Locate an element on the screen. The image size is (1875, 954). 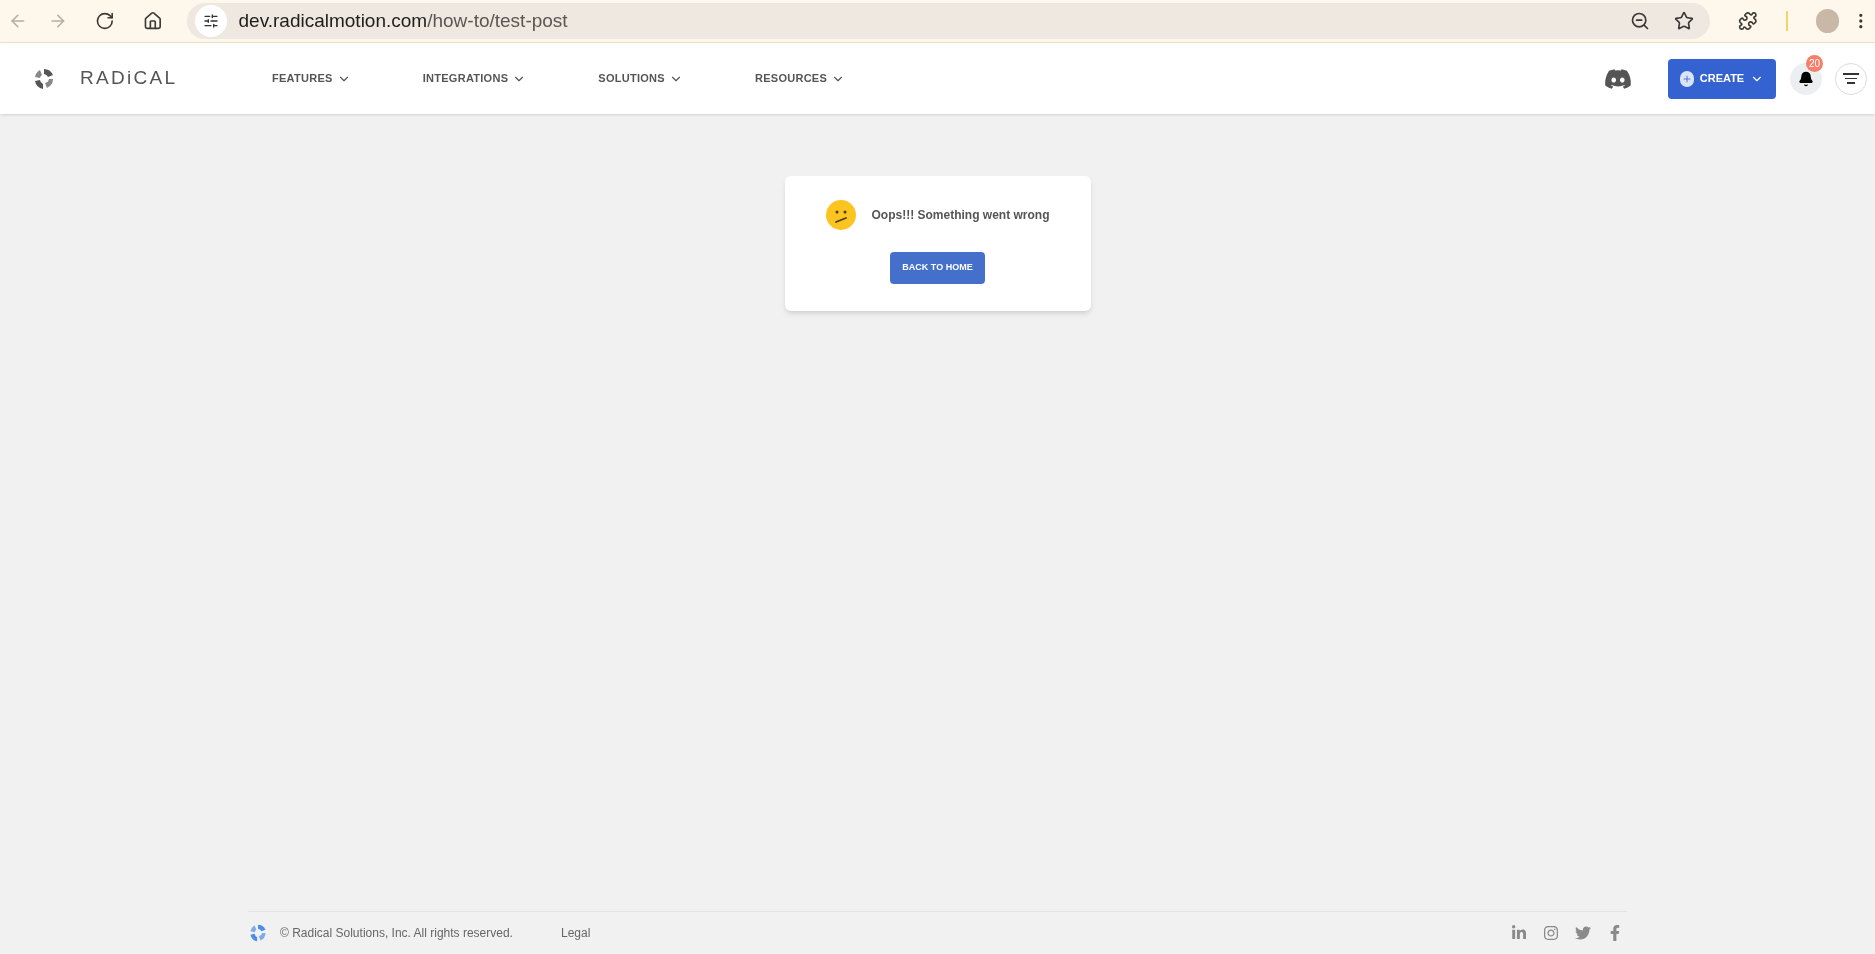
confused-face-icon is located at coordinates (840, 215).